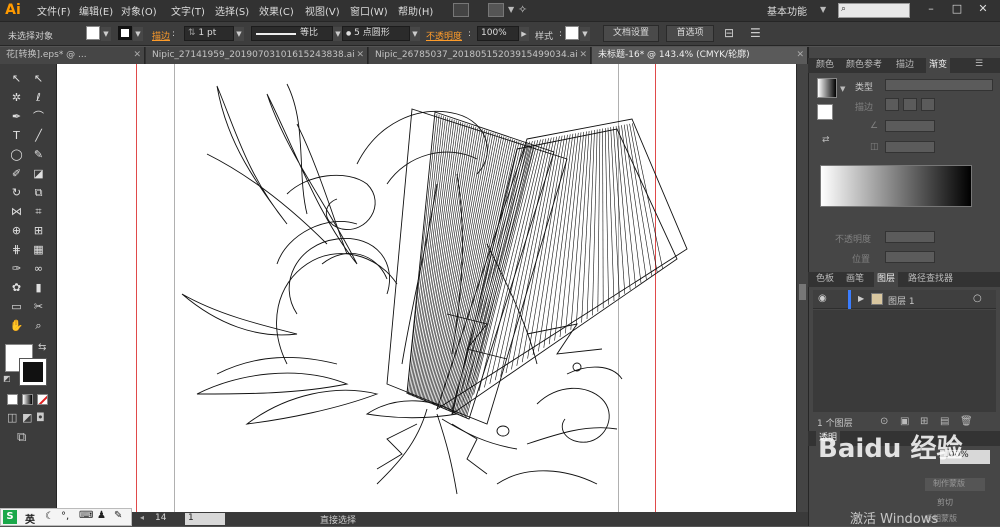 This screenshot has height=527, width=1000. I want to click on default-colors-icon: ◩, so click(7, 378).